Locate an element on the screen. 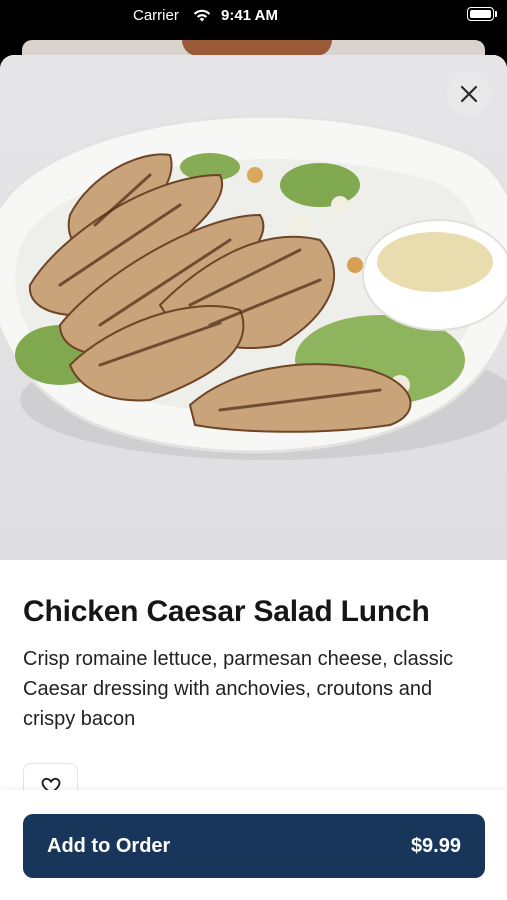  item-price: $9.99 is located at coordinates (435, 845).